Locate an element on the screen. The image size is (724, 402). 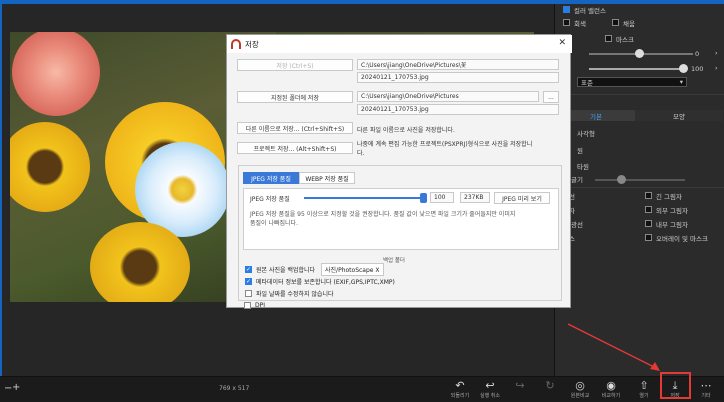
compare-original-label: 원본비교 is located at coordinates (580, 396).